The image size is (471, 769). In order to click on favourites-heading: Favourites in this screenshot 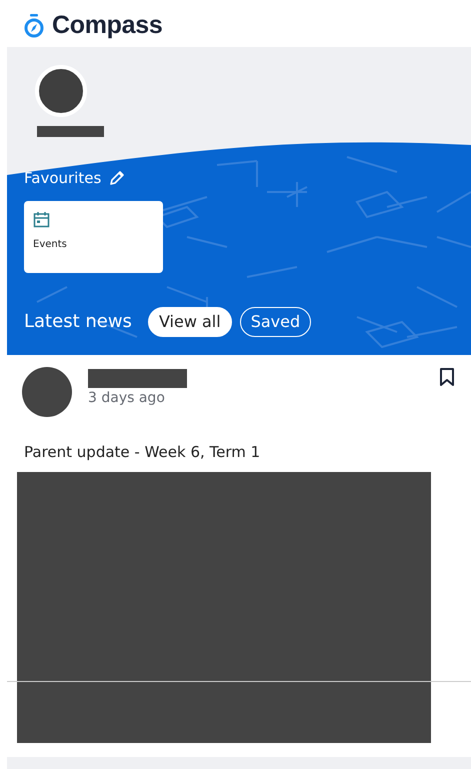, I will do `click(63, 178)`.